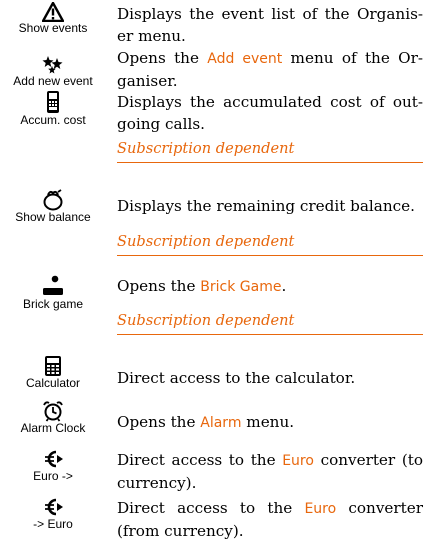 This screenshot has width=428, height=555. Describe the element at coordinates (53, 304) in the screenshot. I see `brick-game-label: Brick game` at that location.